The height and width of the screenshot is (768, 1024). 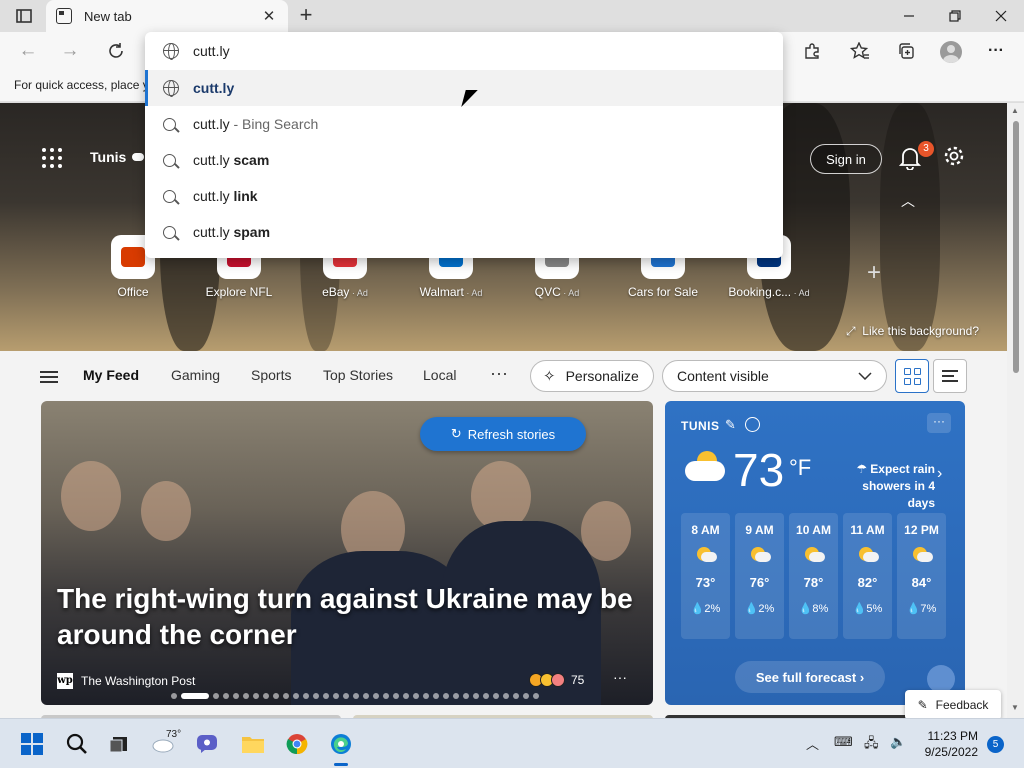 I want to click on back-button: ←, so click(x=28, y=51).